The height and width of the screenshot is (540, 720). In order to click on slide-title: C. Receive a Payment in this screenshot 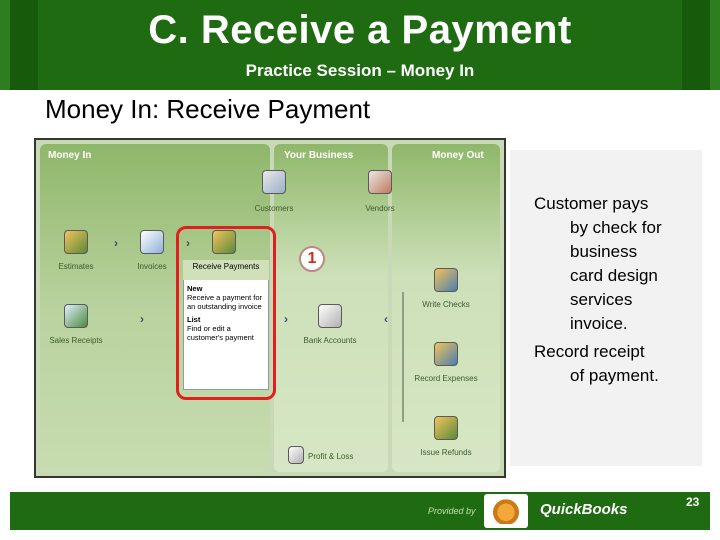, I will do `click(360, 30)`.